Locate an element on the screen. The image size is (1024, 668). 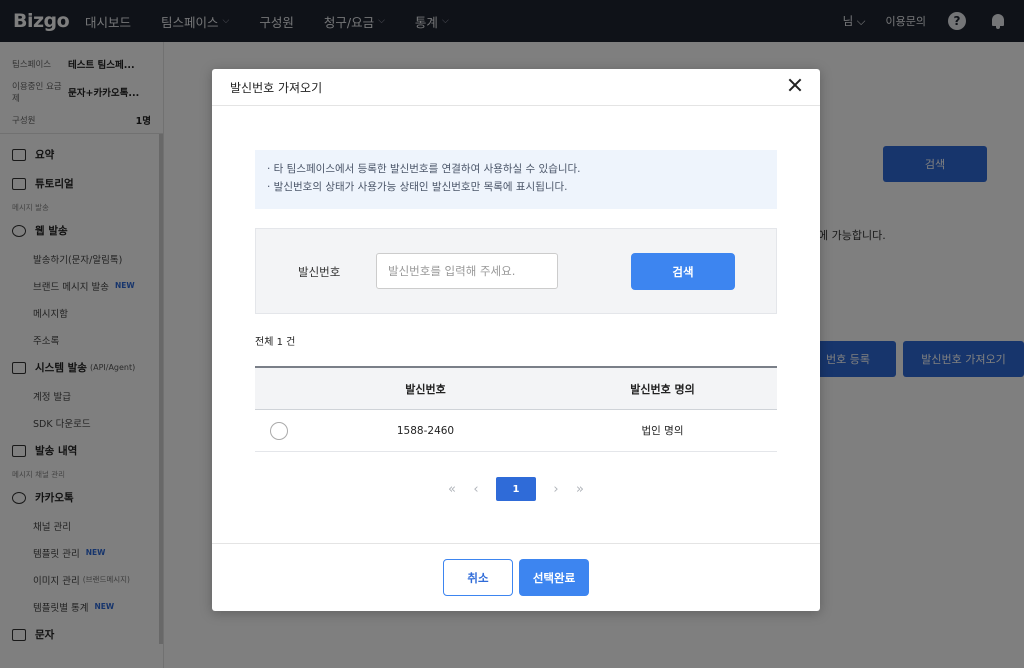
header-number: 발신번호 is located at coordinates (425, 389).